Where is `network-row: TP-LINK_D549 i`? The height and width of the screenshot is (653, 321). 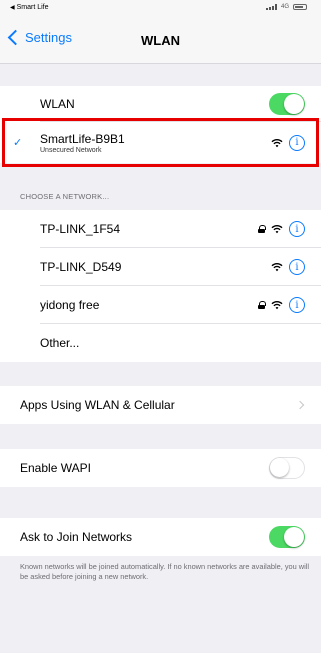 network-row: TP-LINK_D549 i is located at coordinates (160, 267).